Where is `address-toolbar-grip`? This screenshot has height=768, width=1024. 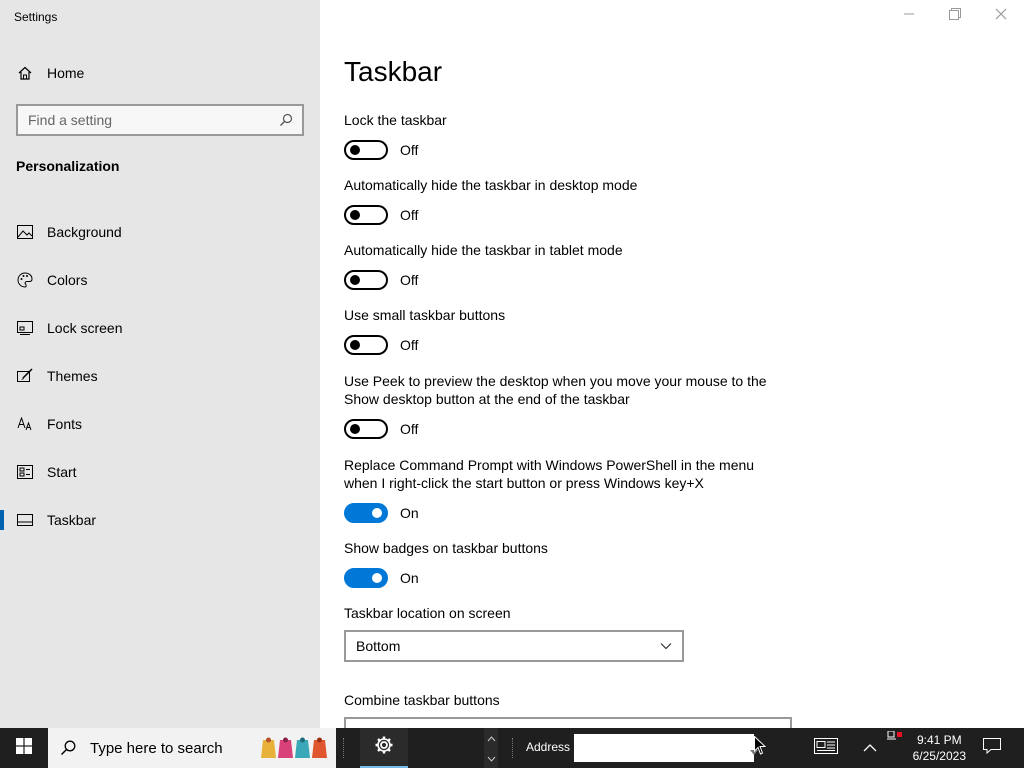 address-toolbar-grip is located at coordinates (513, 748).